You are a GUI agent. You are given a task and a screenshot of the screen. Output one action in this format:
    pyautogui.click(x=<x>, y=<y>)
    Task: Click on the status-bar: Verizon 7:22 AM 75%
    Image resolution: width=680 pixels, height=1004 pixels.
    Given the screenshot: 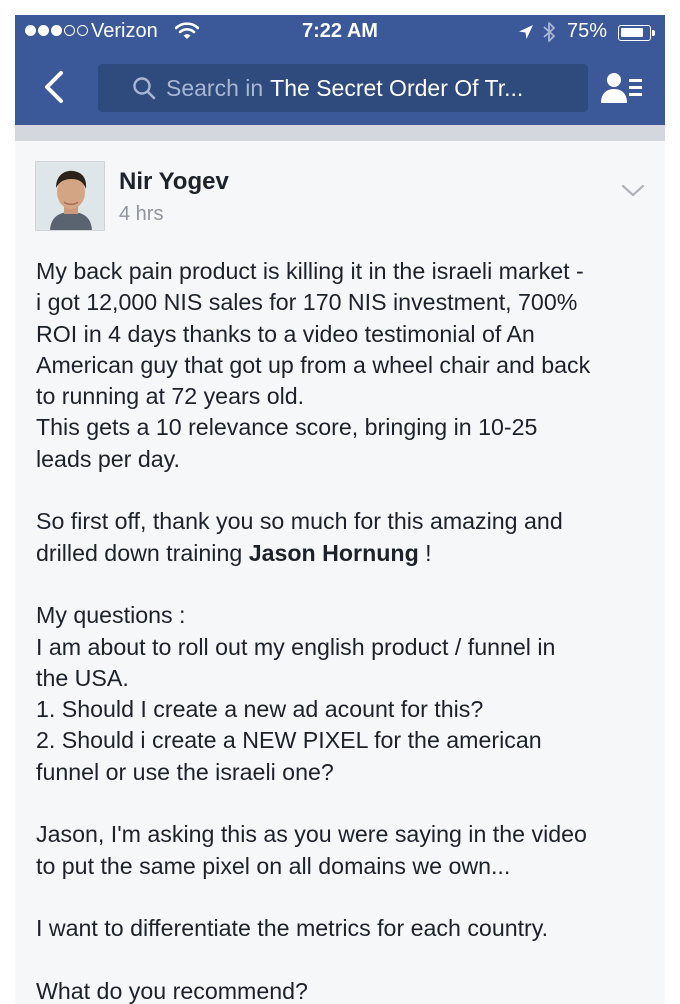 What is the action you would take?
    pyautogui.click(x=340, y=32)
    